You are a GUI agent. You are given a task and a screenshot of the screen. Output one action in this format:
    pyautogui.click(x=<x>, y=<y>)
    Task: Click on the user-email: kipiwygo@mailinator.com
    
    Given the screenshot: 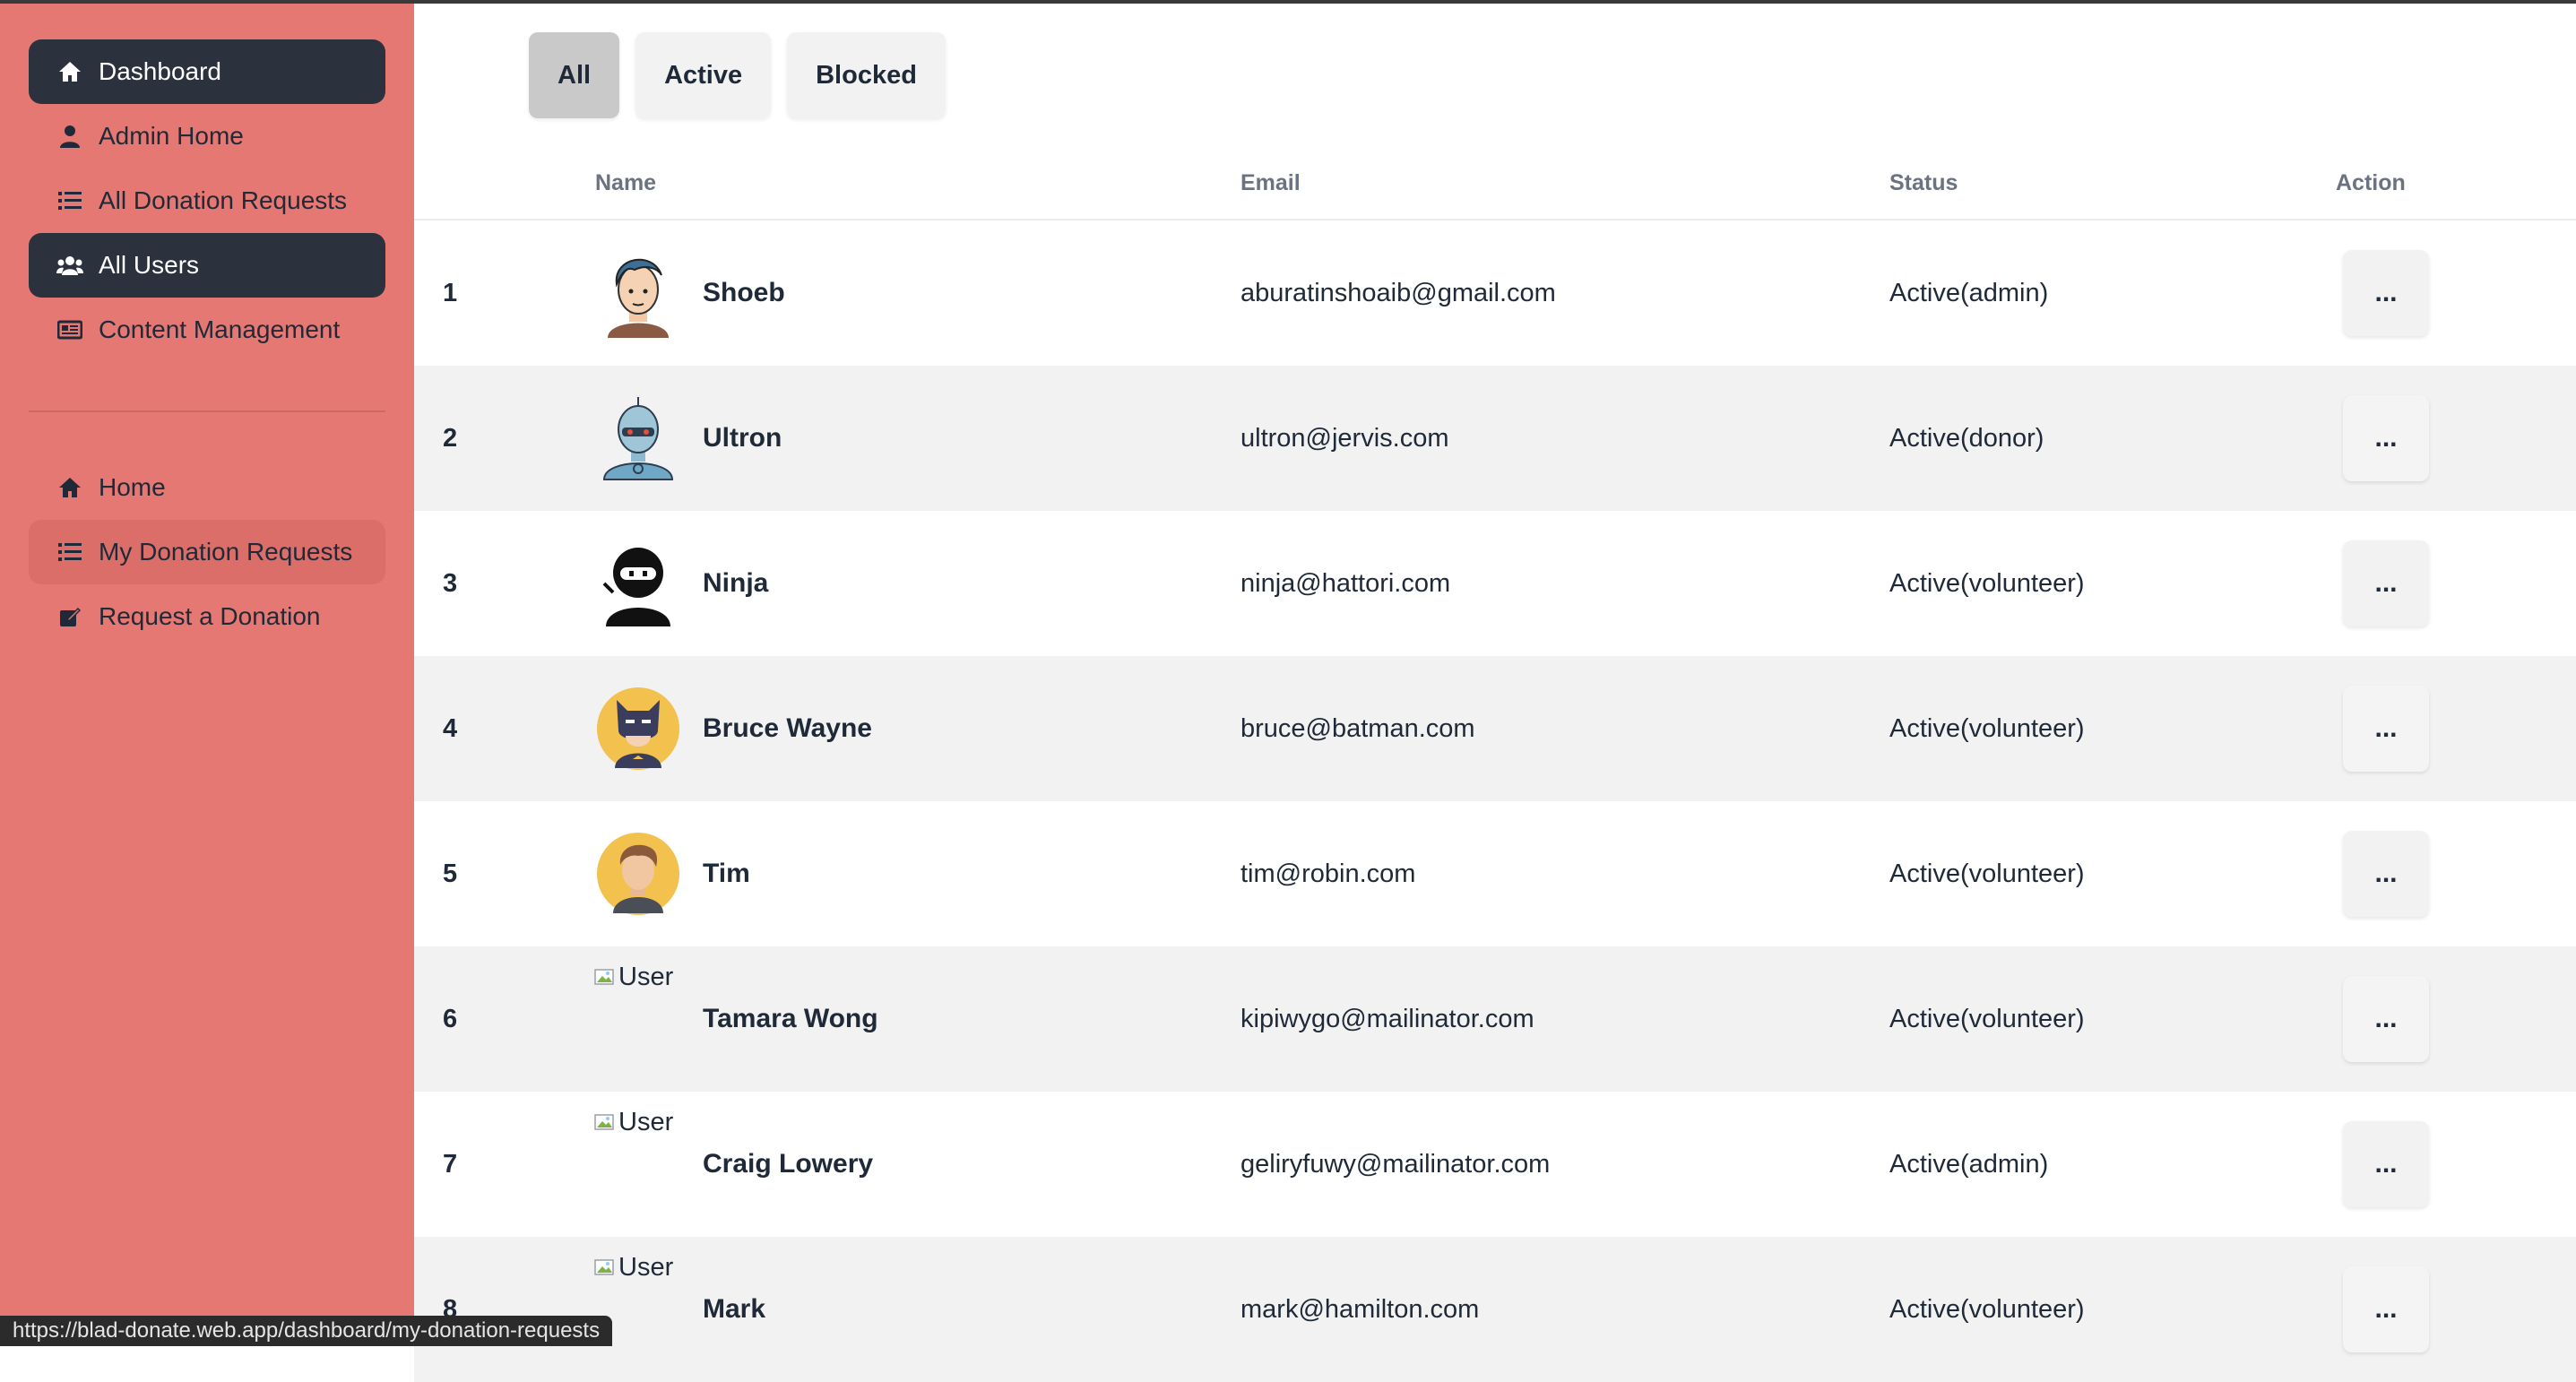 What is the action you would take?
    pyautogui.click(x=1387, y=1019)
    